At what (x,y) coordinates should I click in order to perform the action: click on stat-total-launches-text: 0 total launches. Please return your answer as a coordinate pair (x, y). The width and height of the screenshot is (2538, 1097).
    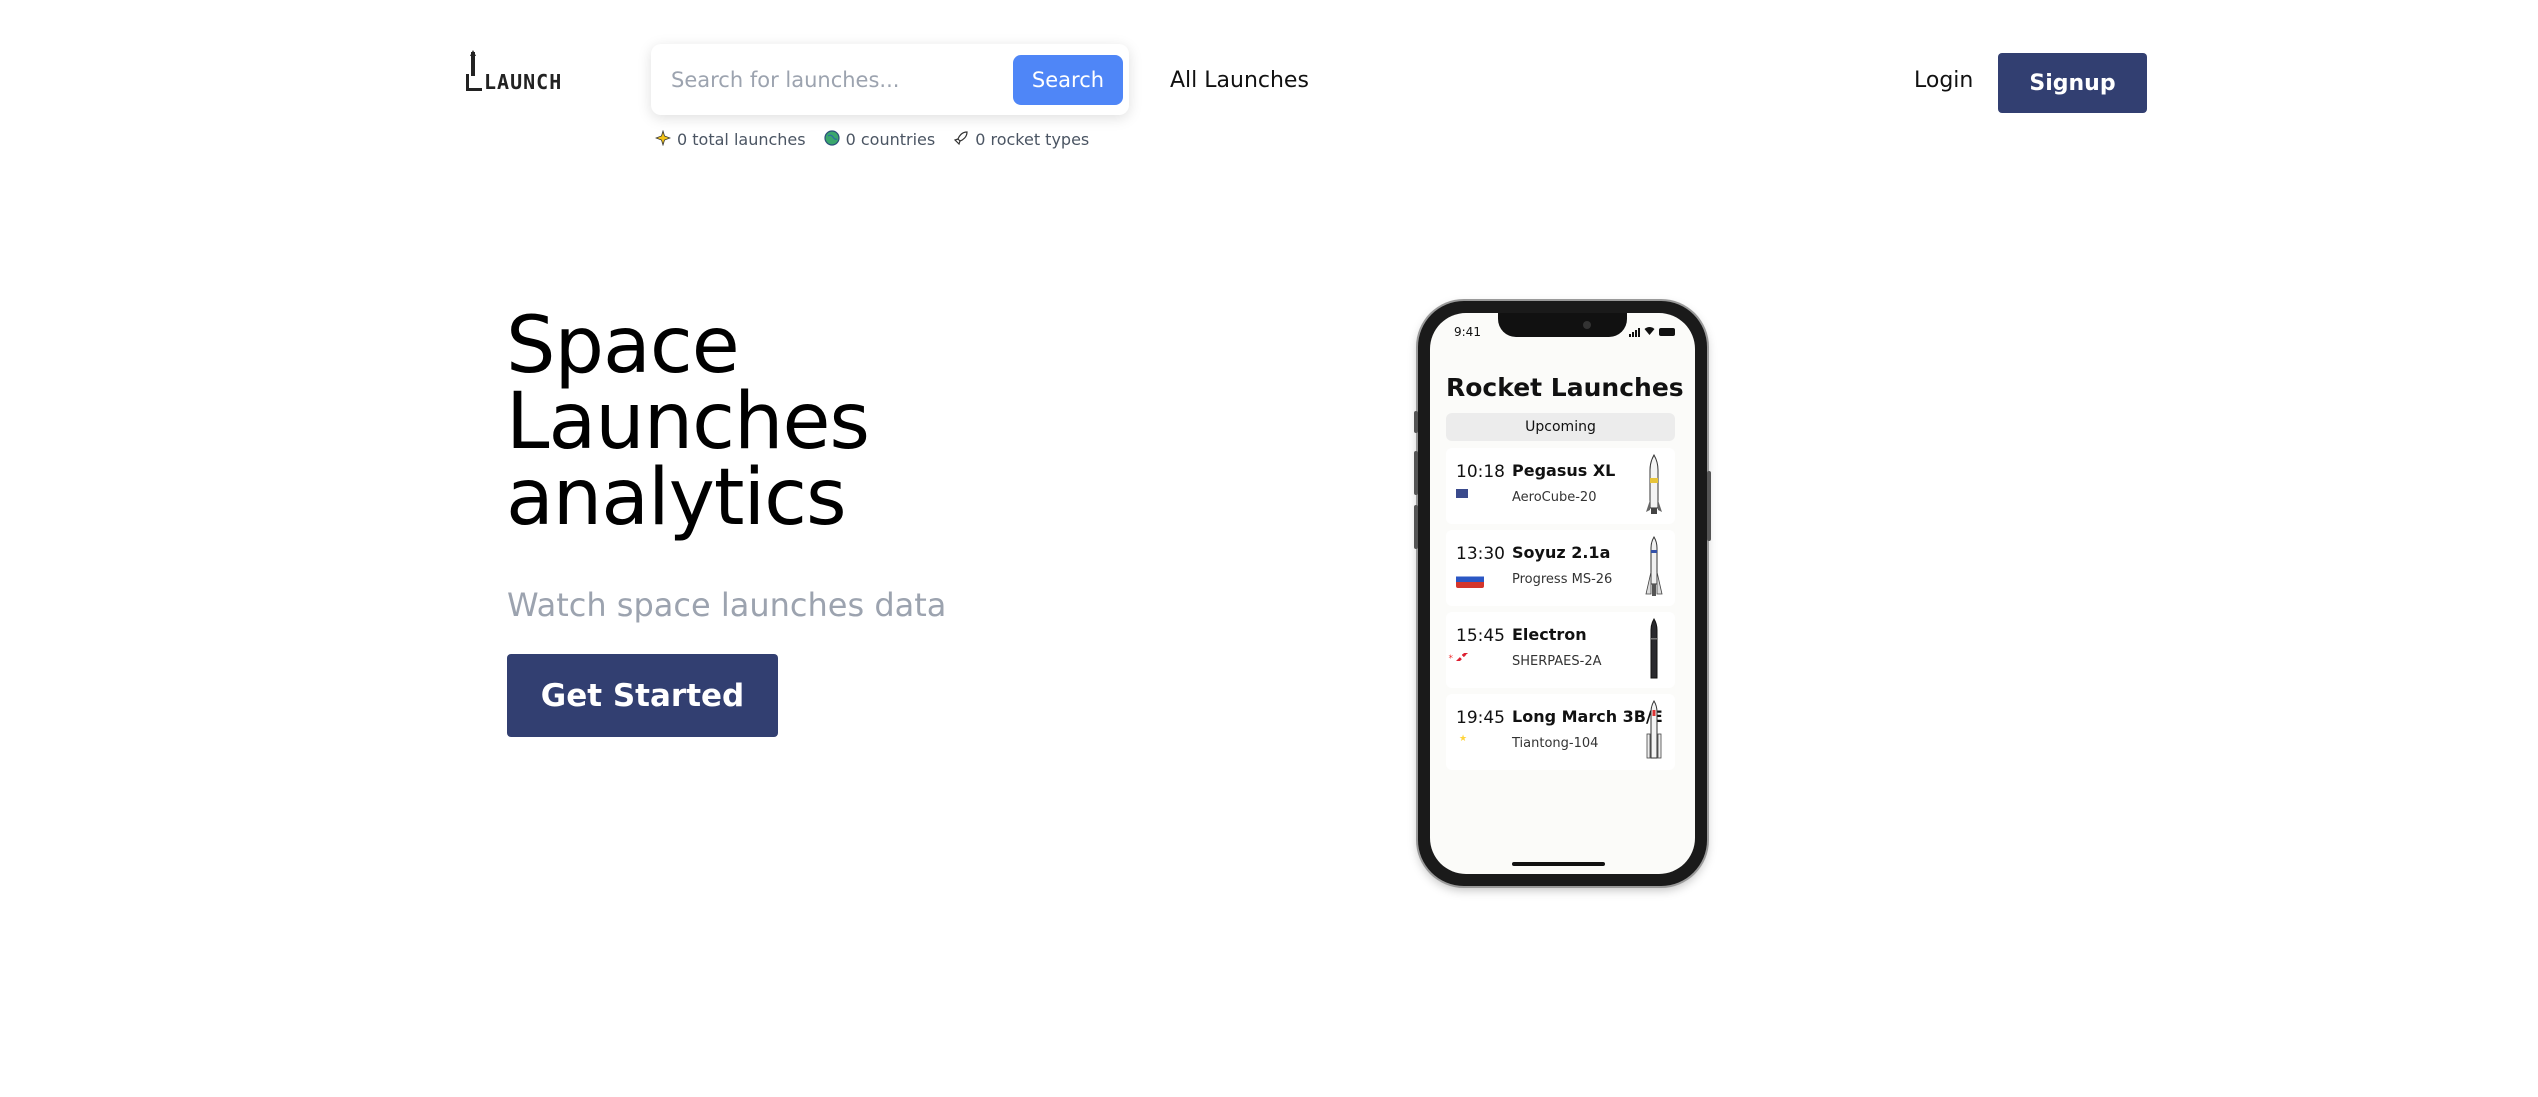
    Looking at the image, I should click on (741, 139).